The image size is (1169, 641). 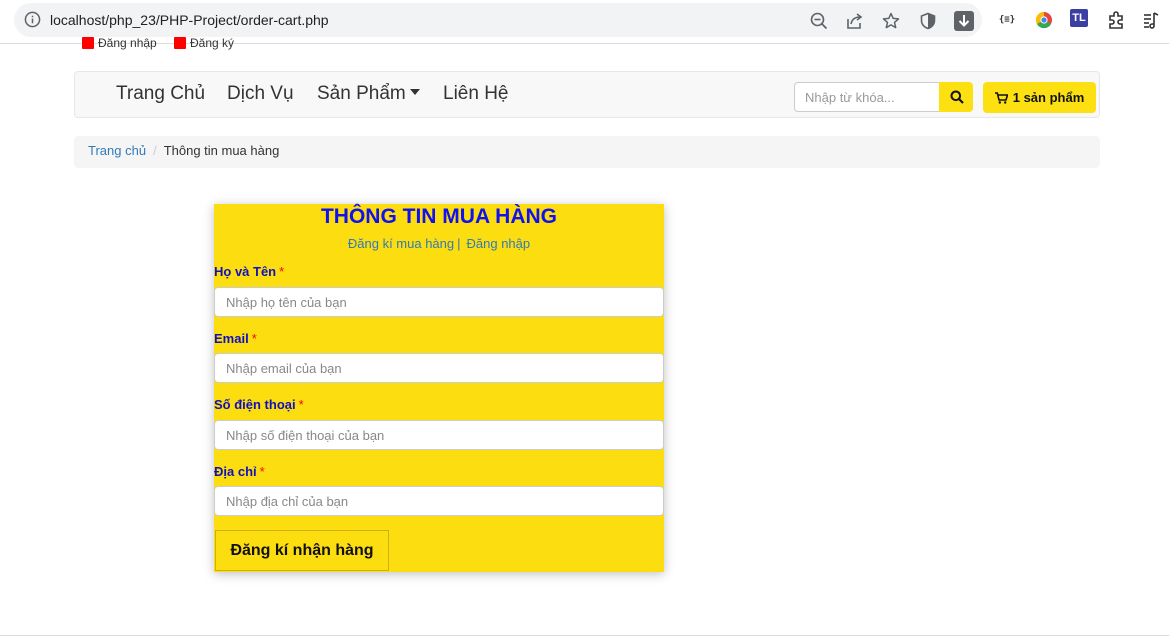 I want to click on breadcrumb: Trang chủ / Thông tin mua hàng, so click(x=587, y=152).